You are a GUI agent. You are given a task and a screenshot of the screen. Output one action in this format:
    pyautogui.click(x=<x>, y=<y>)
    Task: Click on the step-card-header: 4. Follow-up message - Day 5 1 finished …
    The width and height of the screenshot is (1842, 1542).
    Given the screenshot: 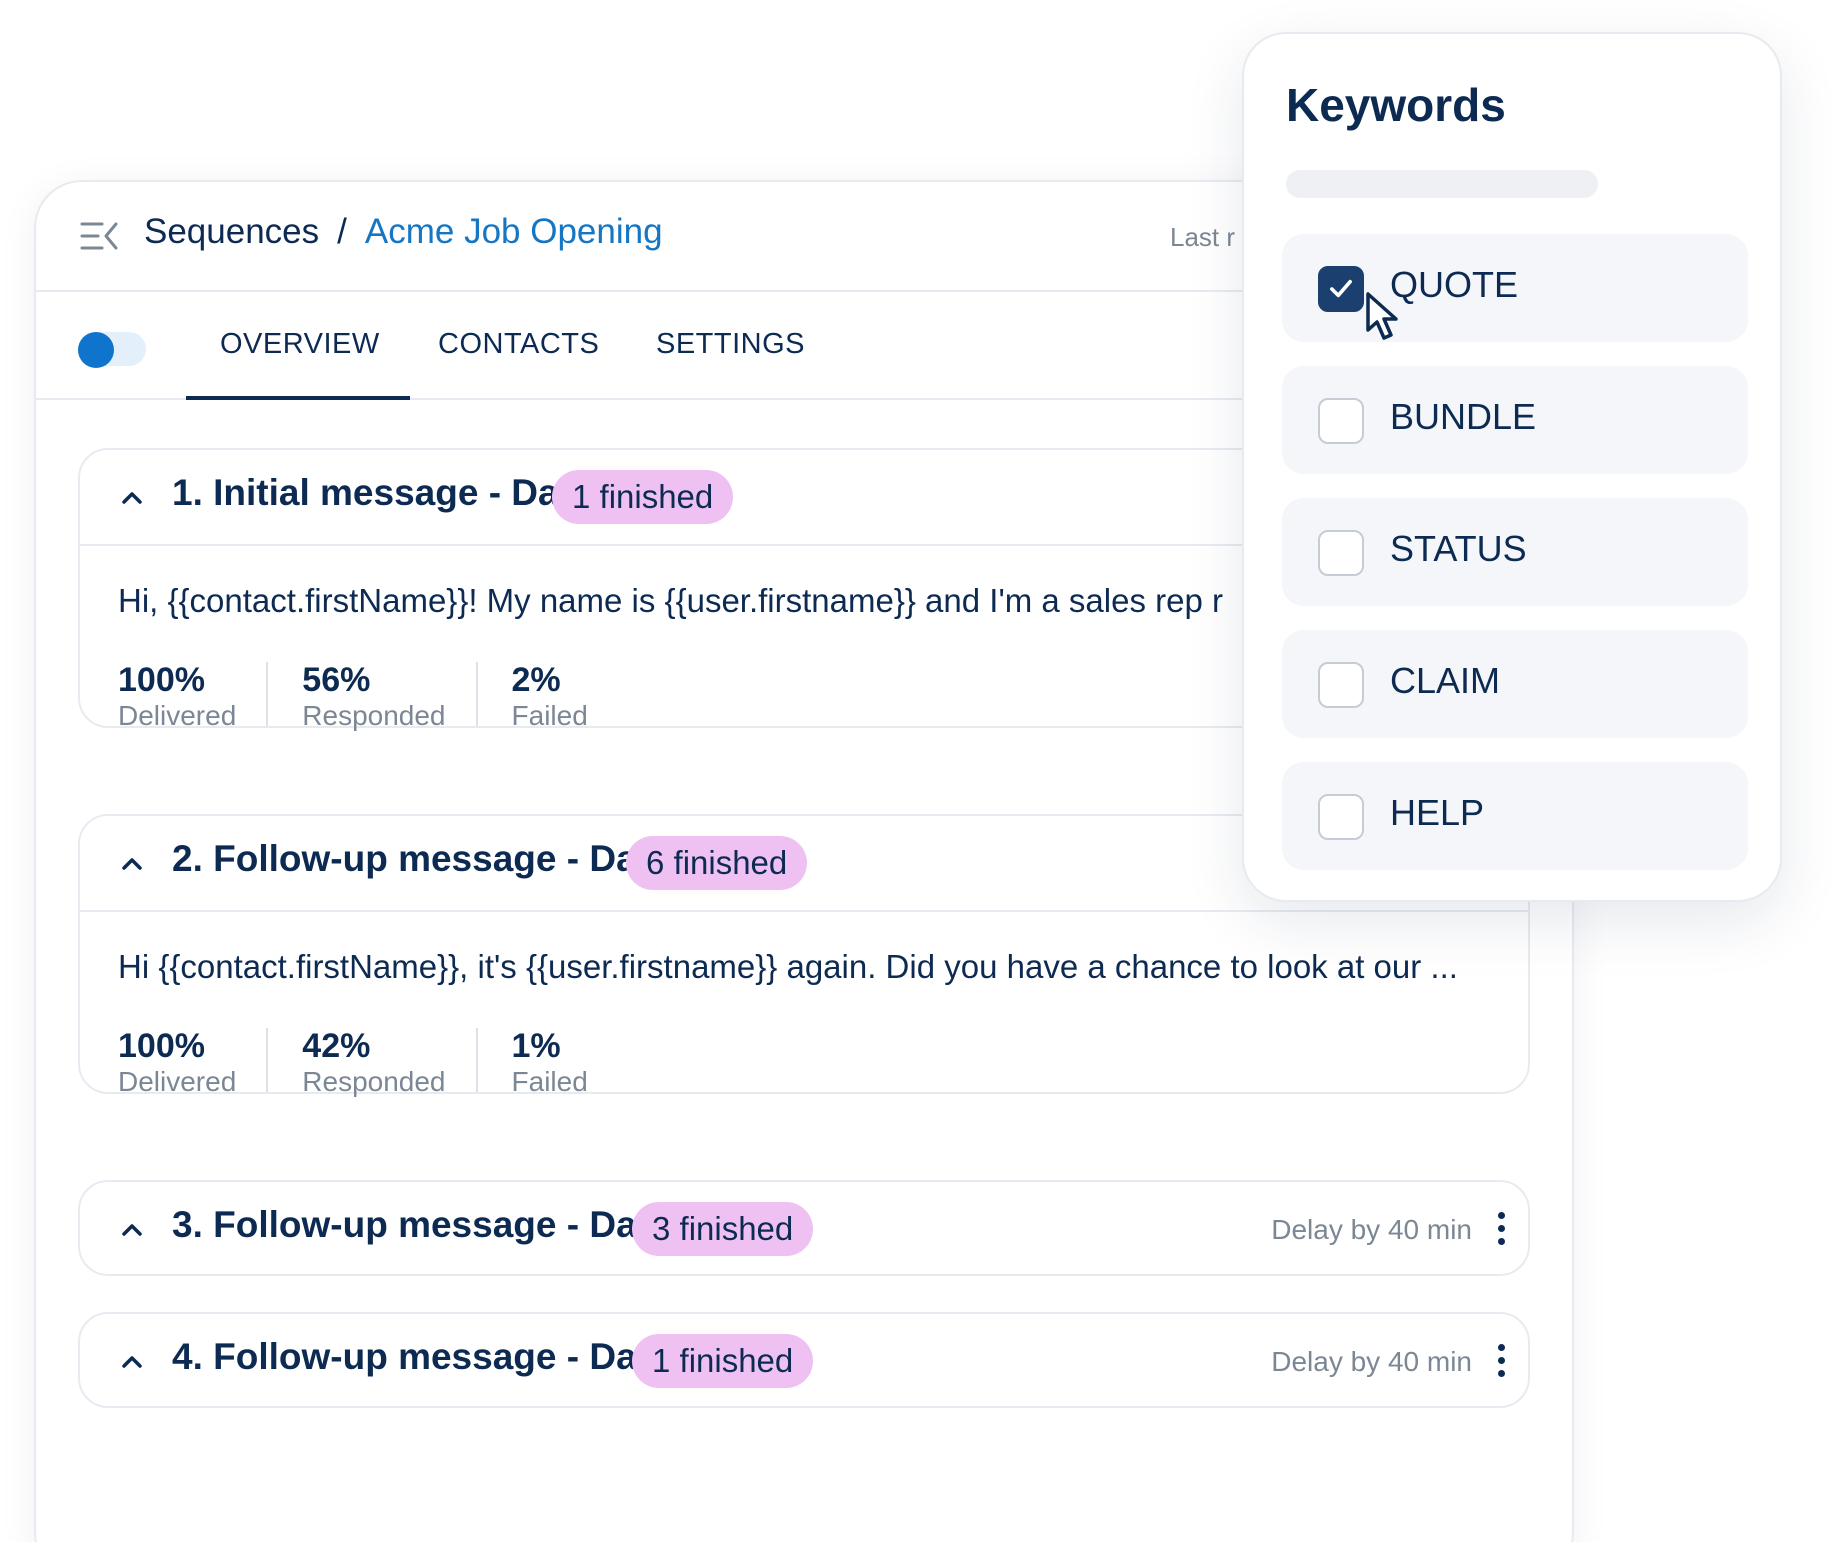 What is the action you would take?
    pyautogui.click(x=804, y=1362)
    